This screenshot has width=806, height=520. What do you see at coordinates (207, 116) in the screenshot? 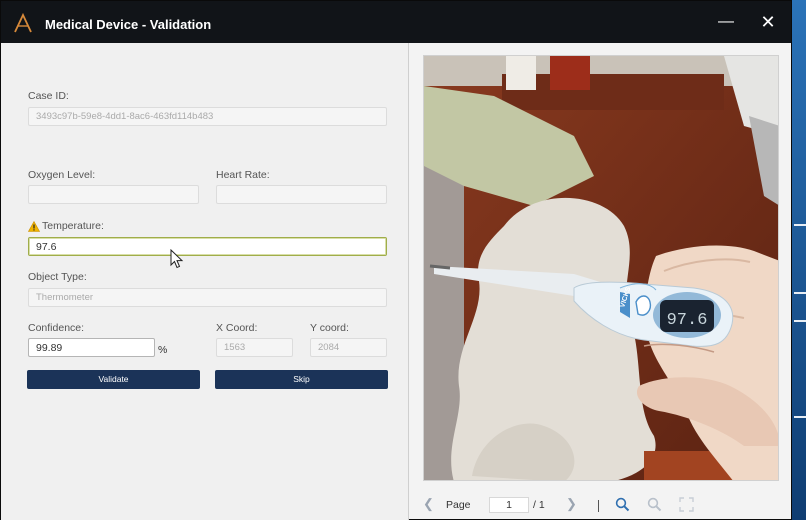
I see `case-id-field: 3493c97b-59e8-4dd1-8ac6-463fd114b483` at bounding box center [207, 116].